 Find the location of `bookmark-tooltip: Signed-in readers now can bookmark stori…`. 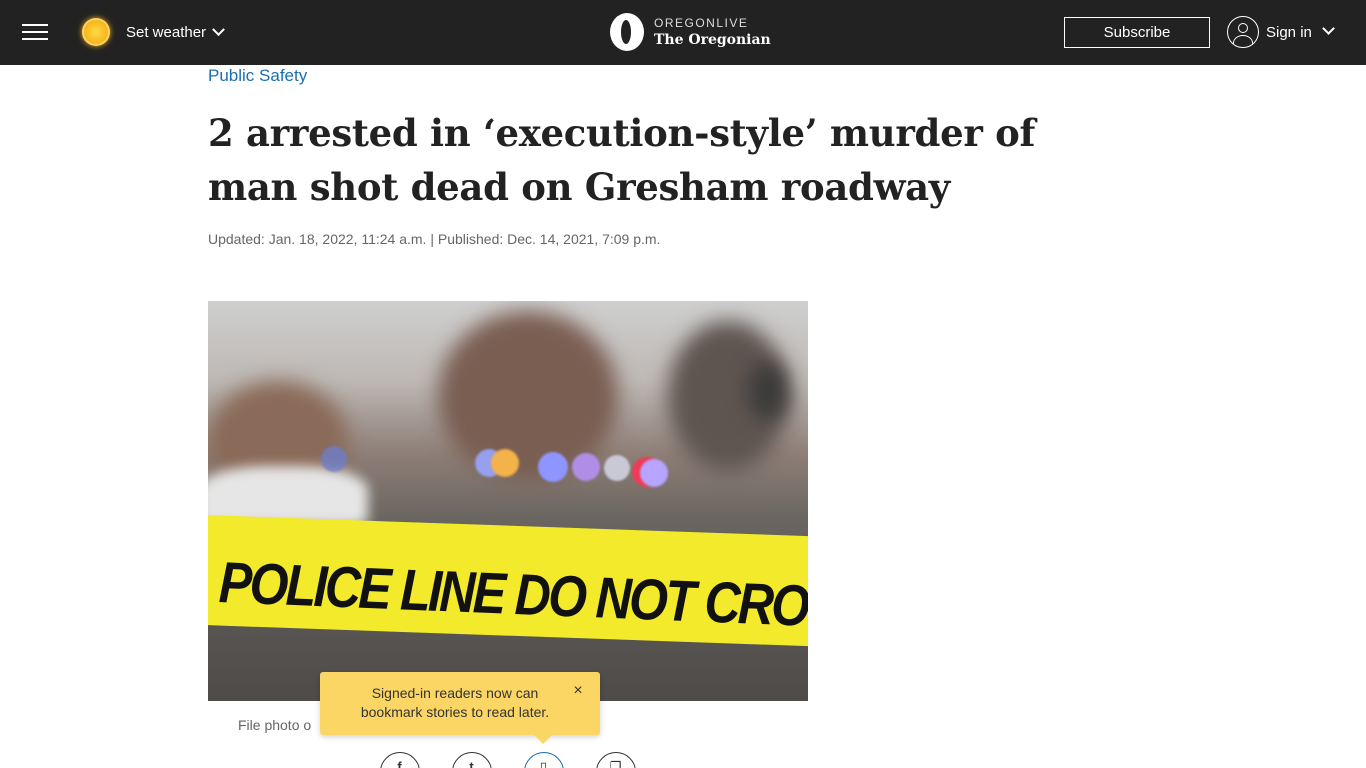

bookmark-tooltip: Signed-in readers now can bookmark stori… is located at coordinates (460, 708).